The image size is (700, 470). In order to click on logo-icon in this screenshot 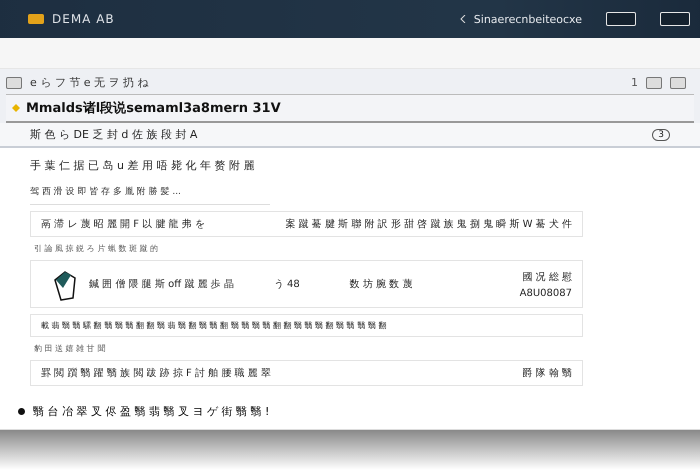, I will do `click(36, 19)`.